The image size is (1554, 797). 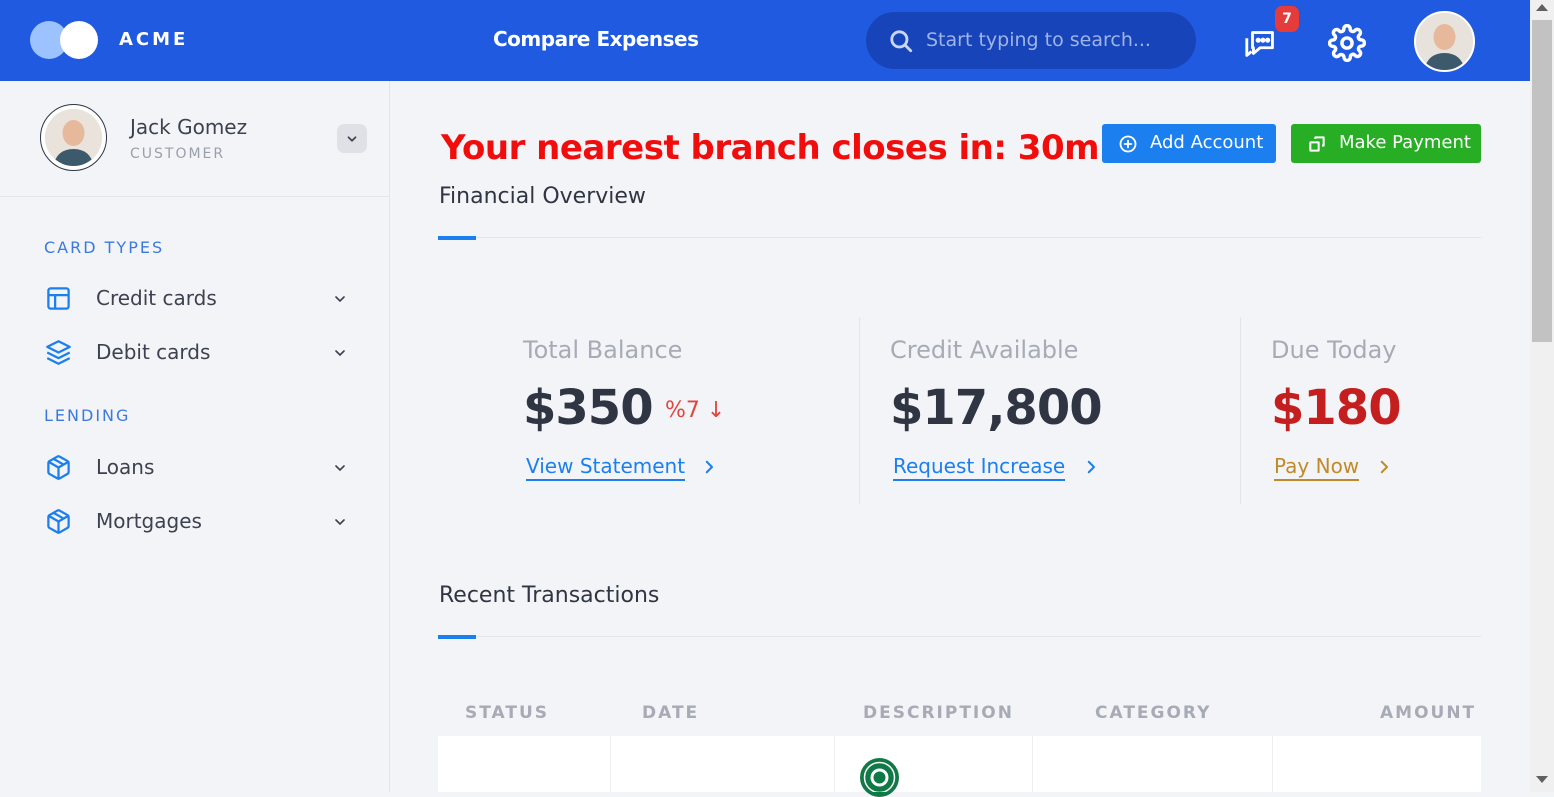 I want to click on financial-overview-title: Financial Overview, so click(x=542, y=196).